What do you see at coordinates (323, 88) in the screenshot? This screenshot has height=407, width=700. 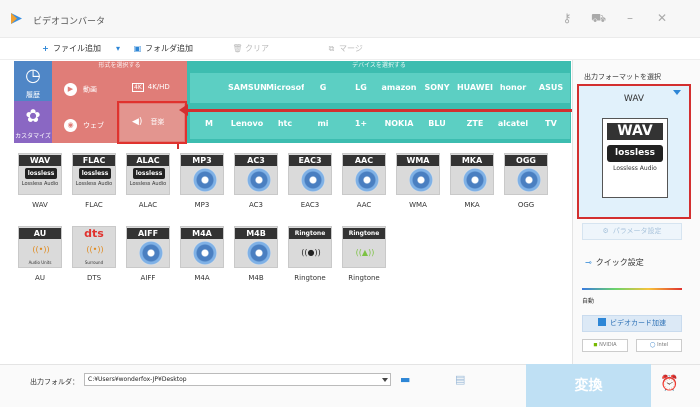 I see `device-brand-3: G` at bounding box center [323, 88].